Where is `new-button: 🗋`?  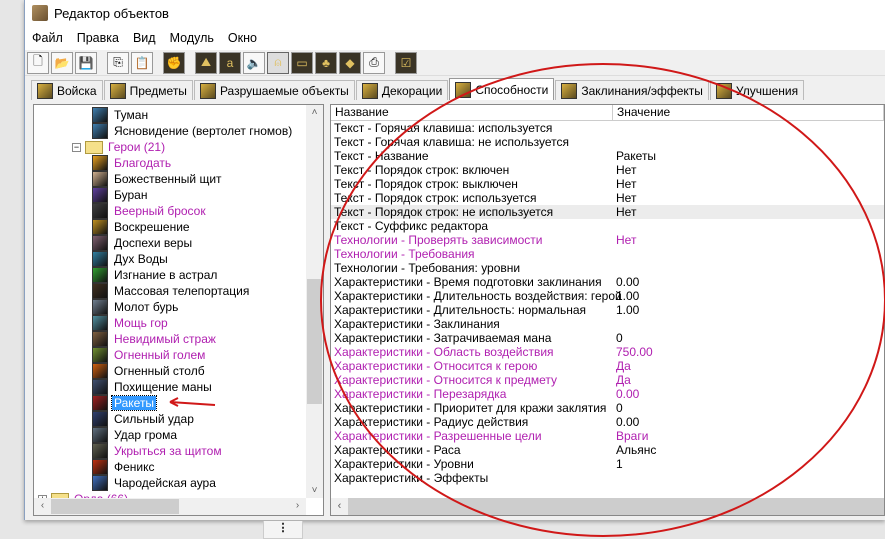 new-button: 🗋 is located at coordinates (38, 62).